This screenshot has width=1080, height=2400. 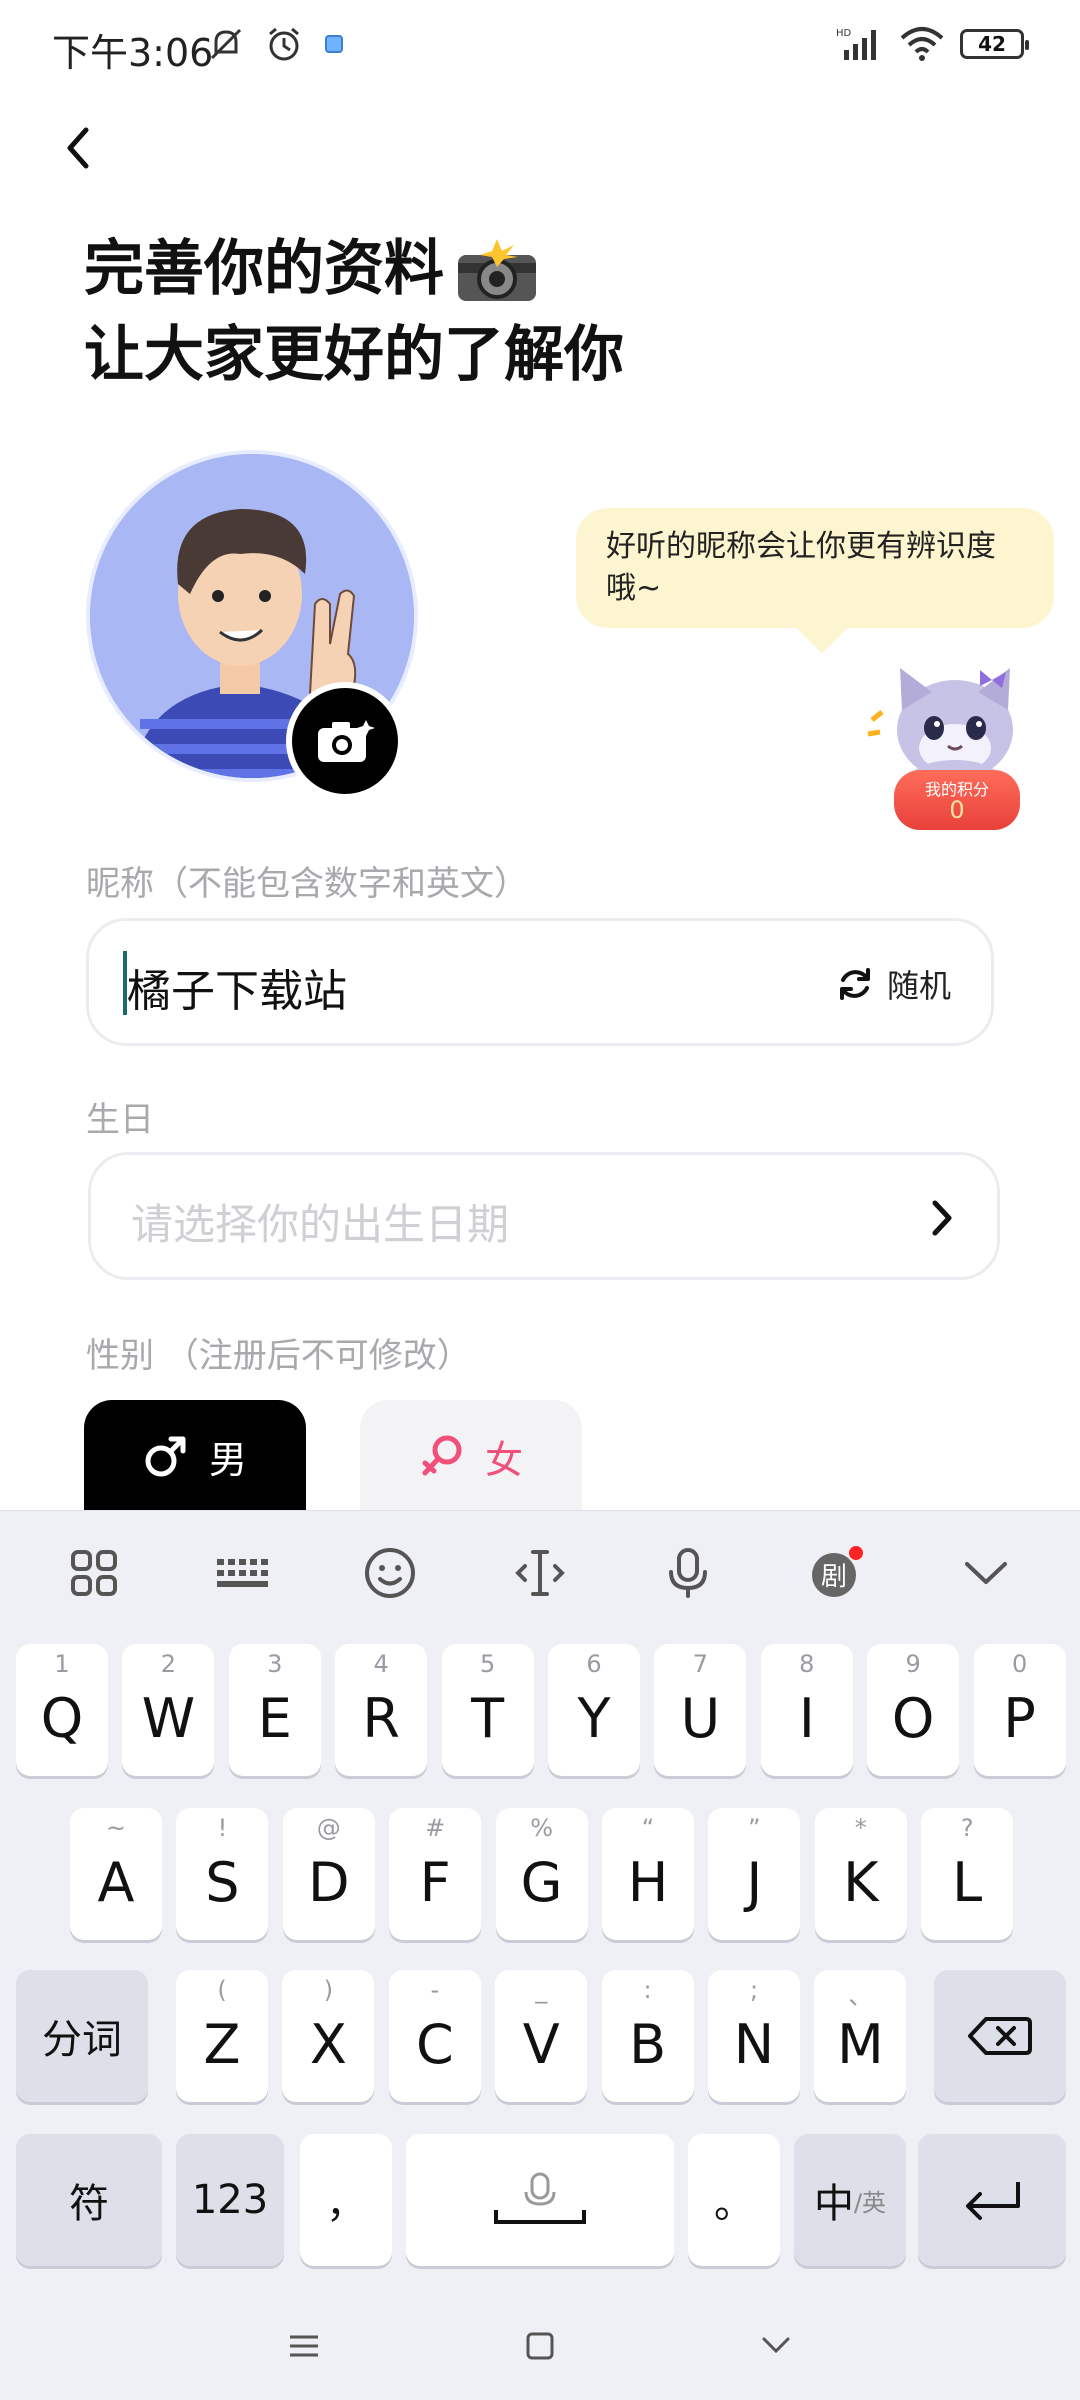 What do you see at coordinates (594, 1710) in the screenshot?
I see `key-y: 6Y` at bounding box center [594, 1710].